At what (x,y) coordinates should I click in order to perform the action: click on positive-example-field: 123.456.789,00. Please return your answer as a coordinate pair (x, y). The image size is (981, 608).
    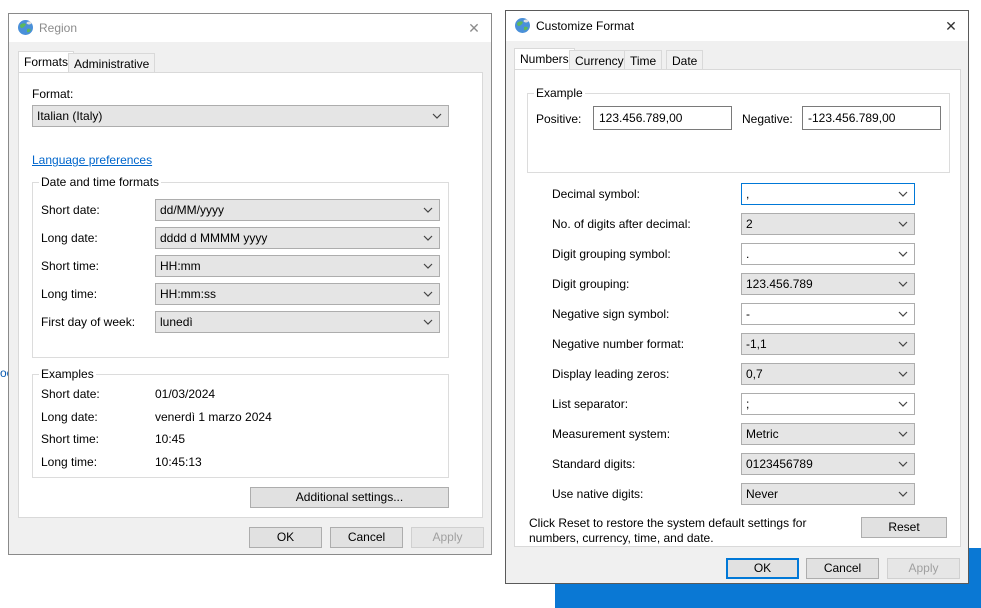
    Looking at the image, I should click on (662, 118).